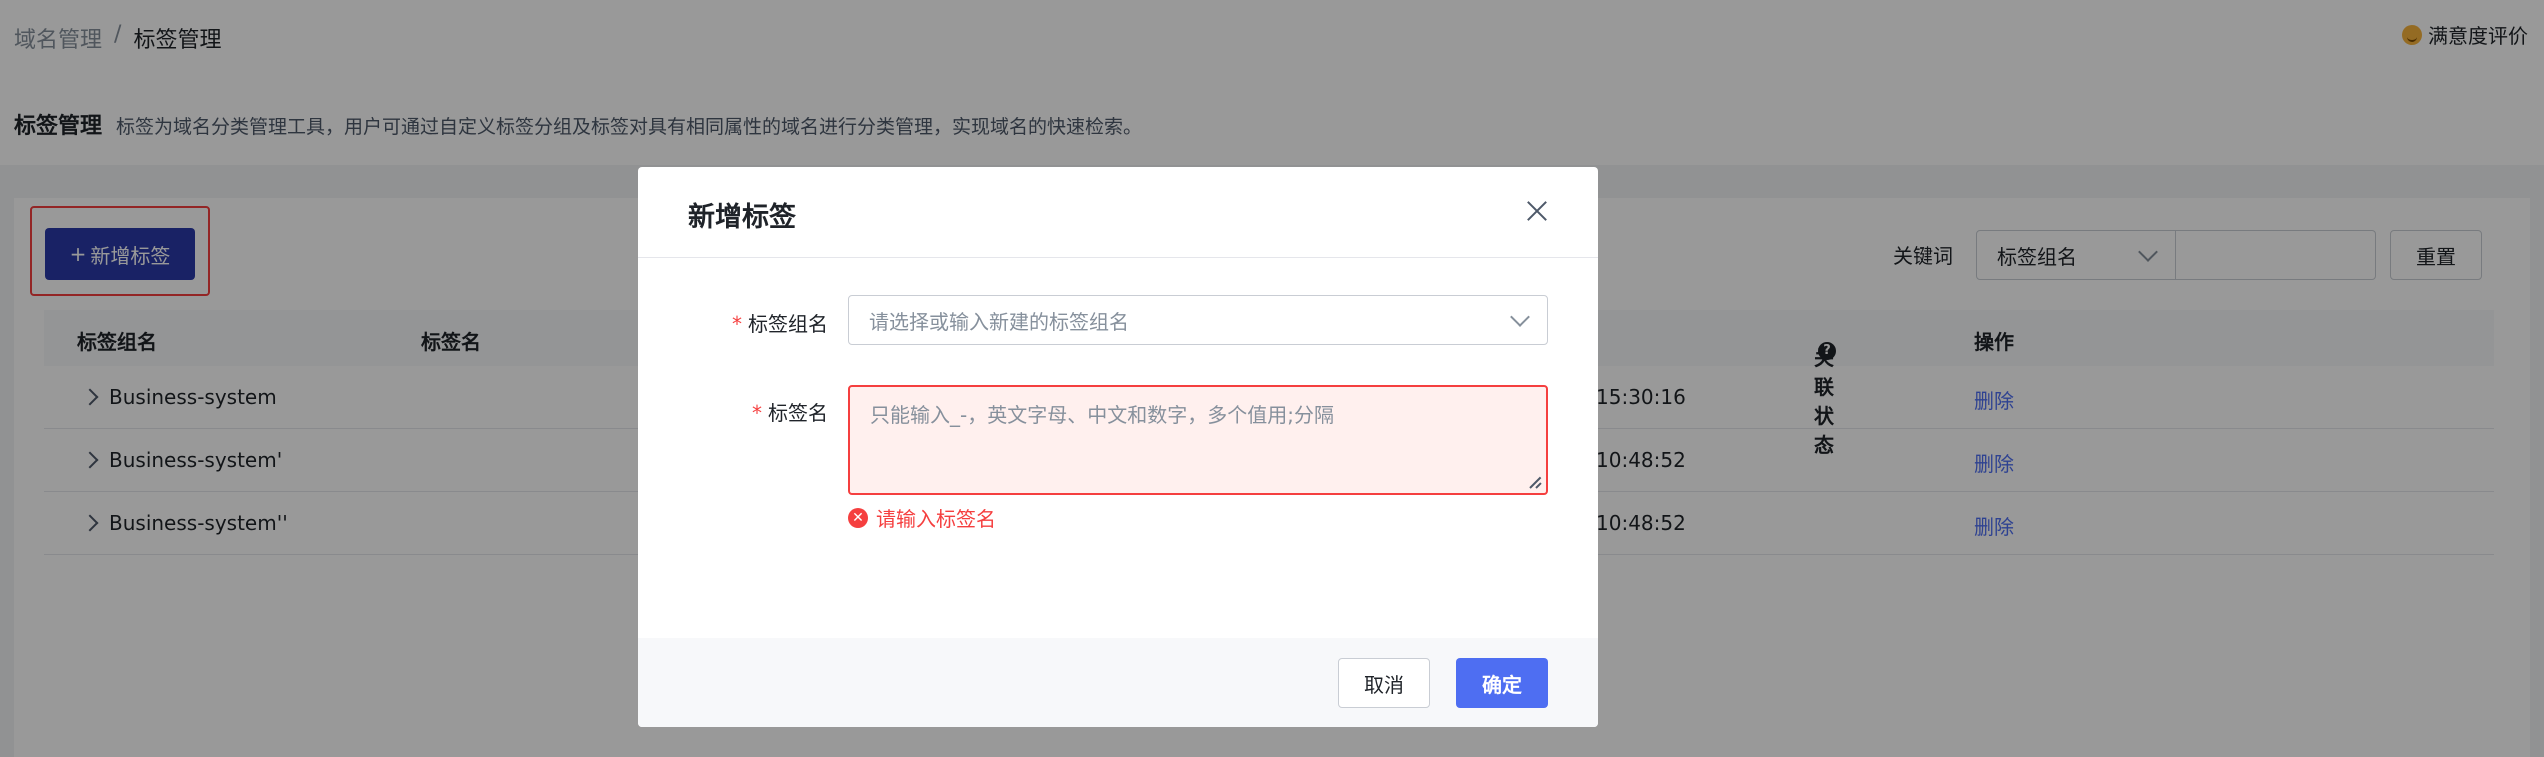 The width and height of the screenshot is (2544, 757). I want to click on name-label-text: 标签名, so click(798, 413).